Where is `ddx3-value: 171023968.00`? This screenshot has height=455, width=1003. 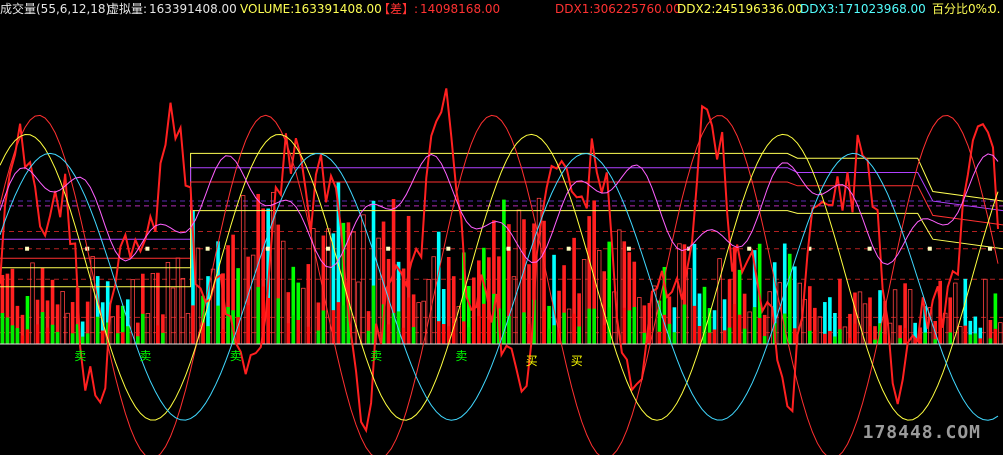 ddx3-value: 171023968.00 is located at coordinates (882, 9).